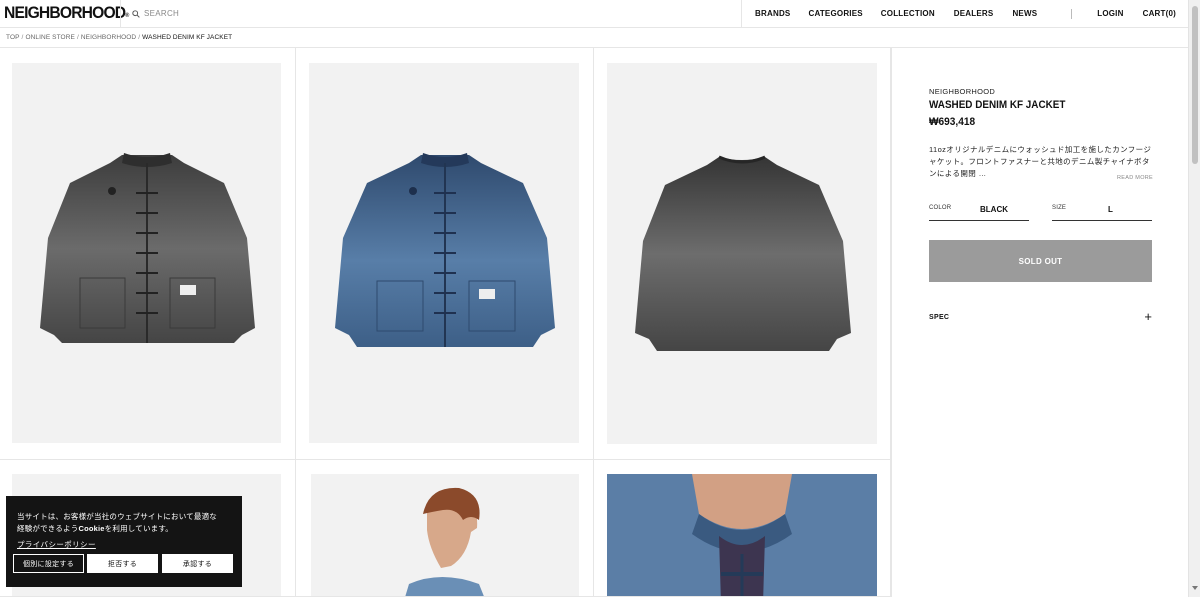  I want to click on model-side-image, so click(444, 541).